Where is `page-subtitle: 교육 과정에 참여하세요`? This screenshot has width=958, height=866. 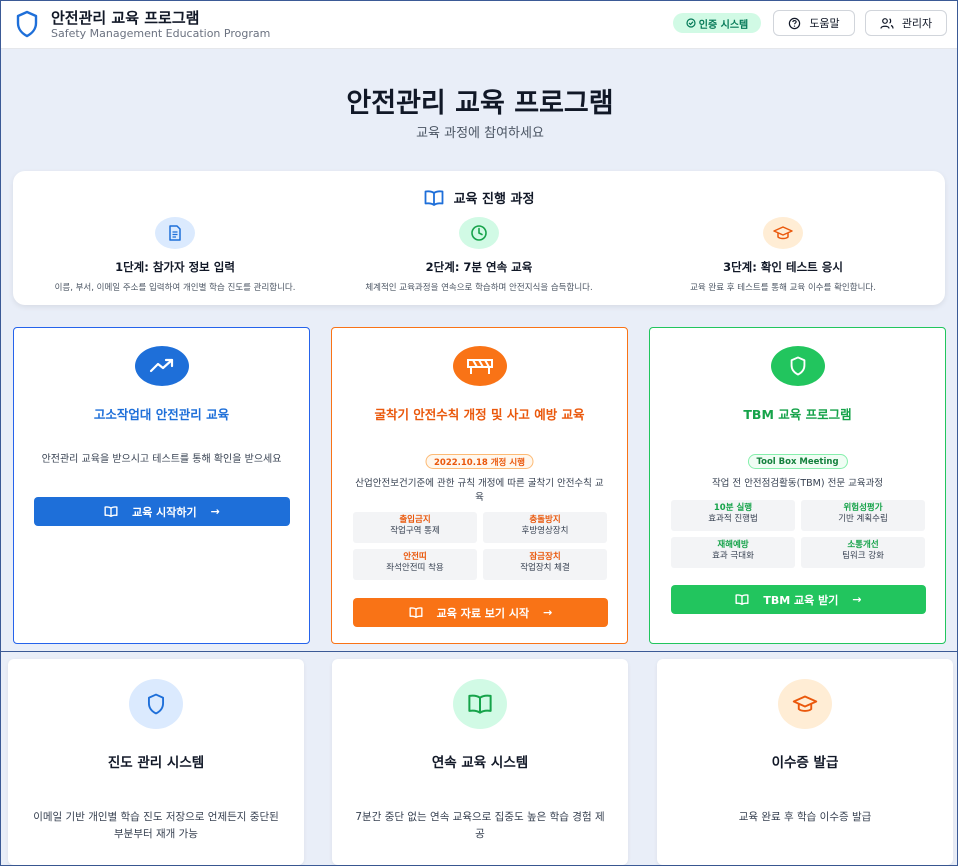
page-subtitle: 교육 과정에 참여하세요 is located at coordinates (480, 133).